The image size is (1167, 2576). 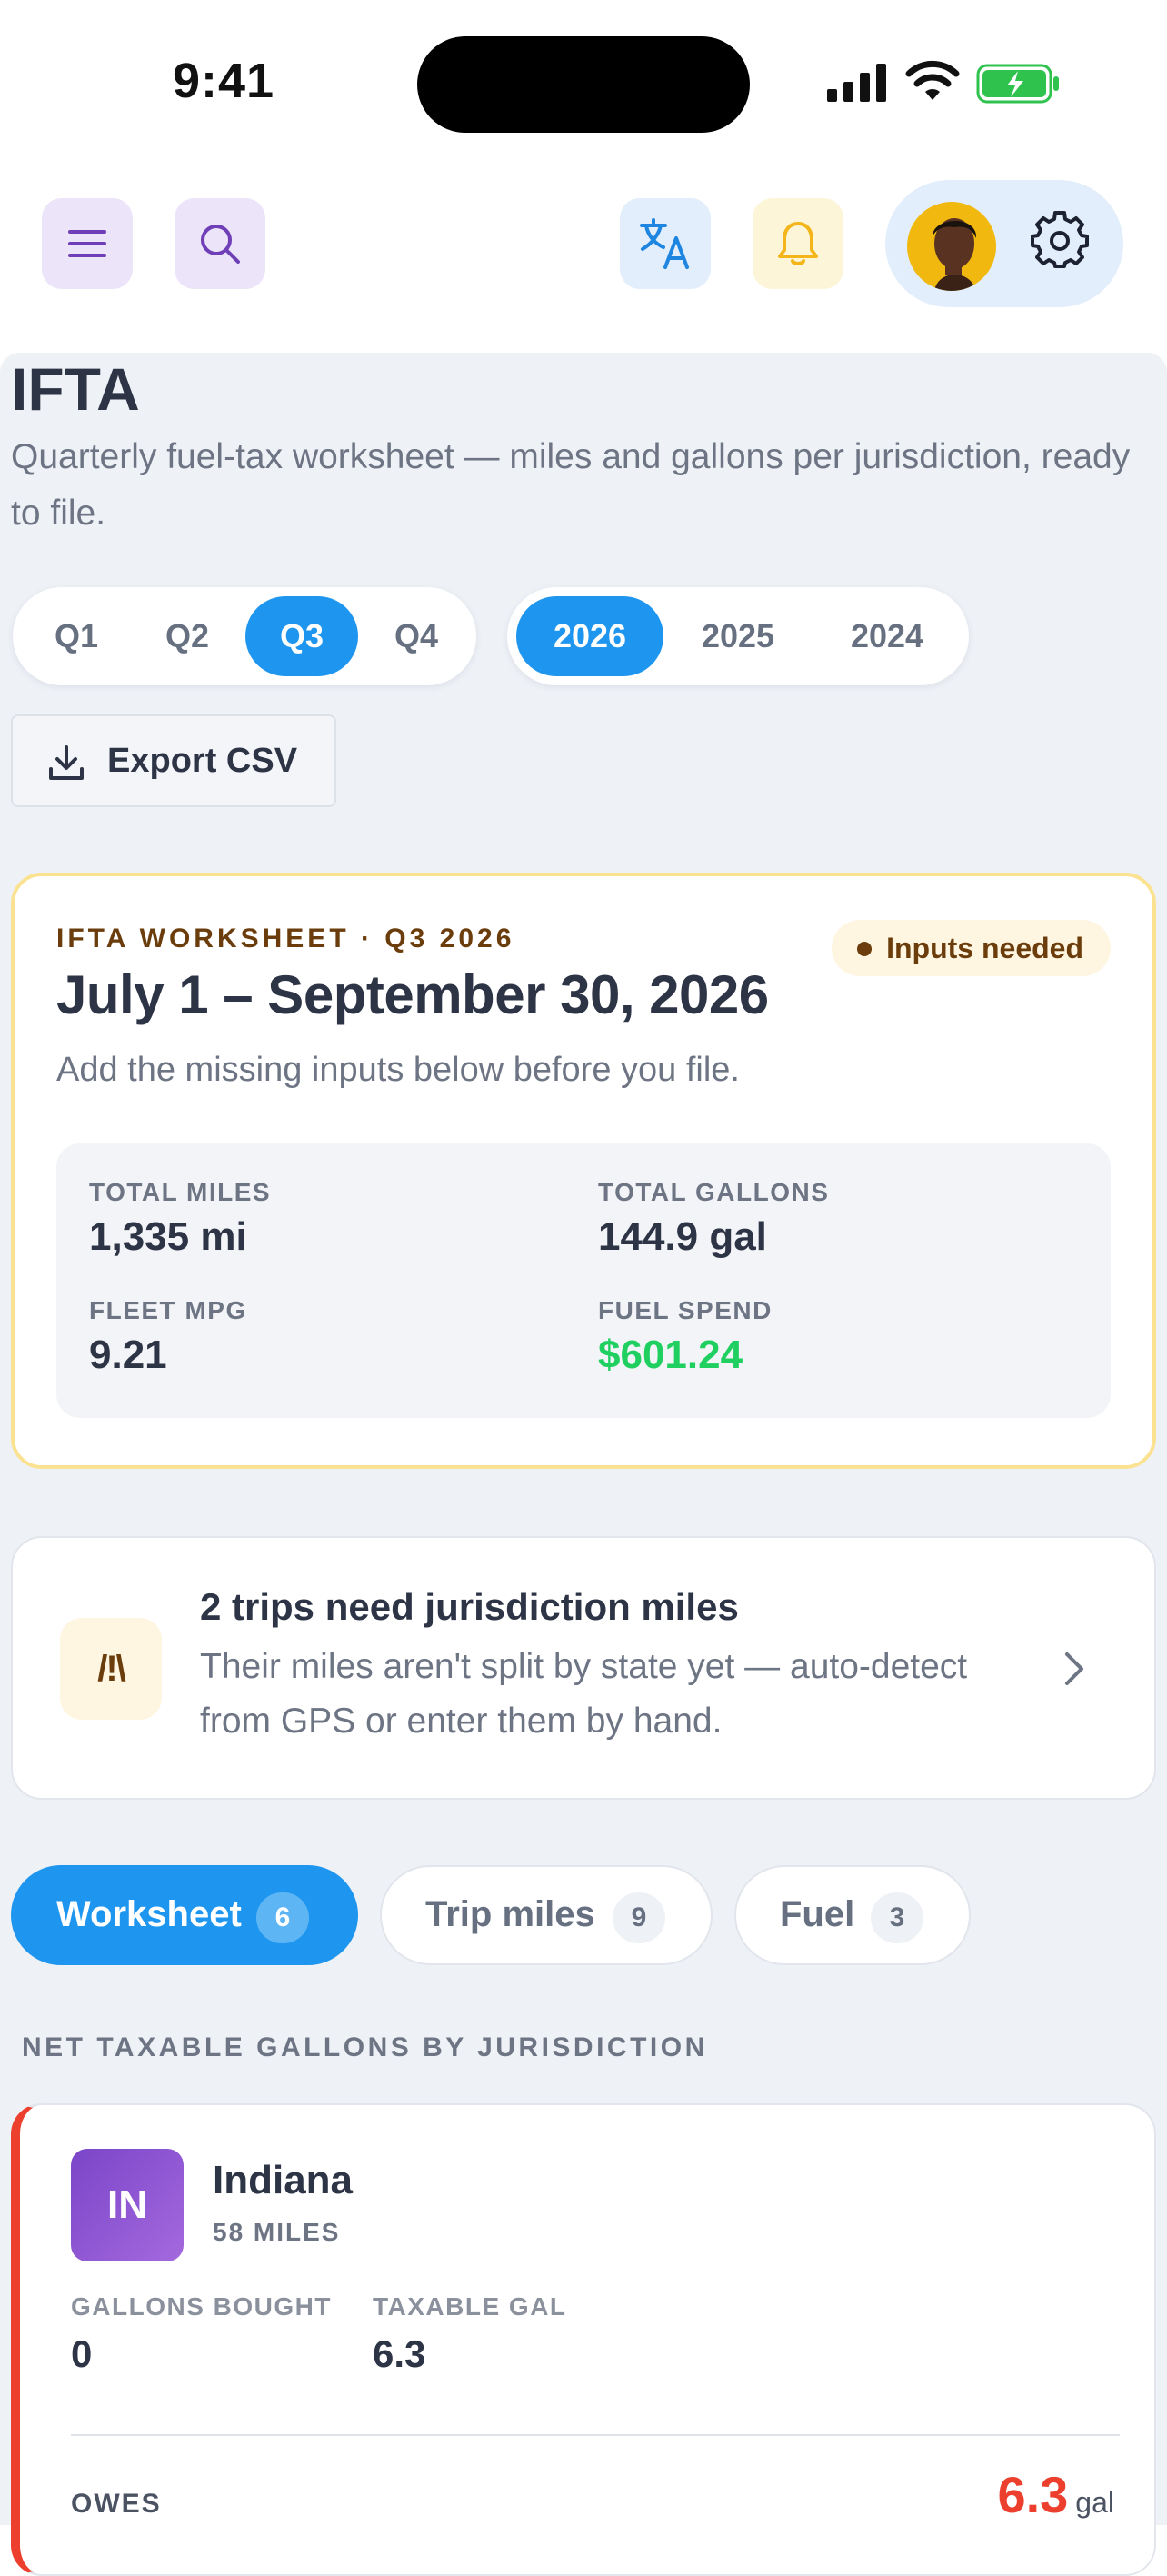 I want to click on stat-label: TAXABLE GAL, so click(x=470, y=2306).